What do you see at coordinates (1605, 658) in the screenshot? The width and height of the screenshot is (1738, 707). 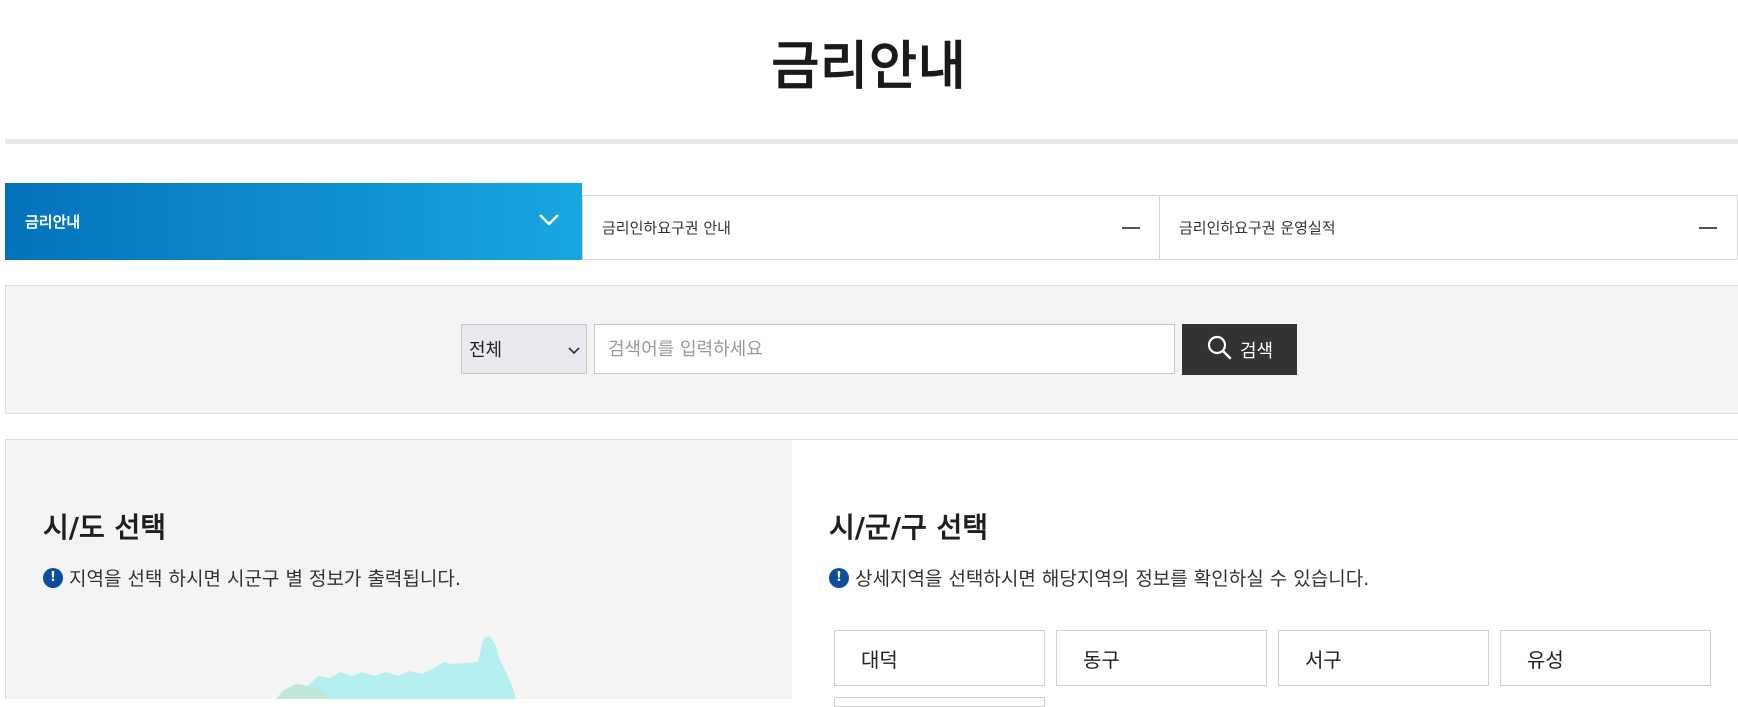 I see `district-button: 유성` at bounding box center [1605, 658].